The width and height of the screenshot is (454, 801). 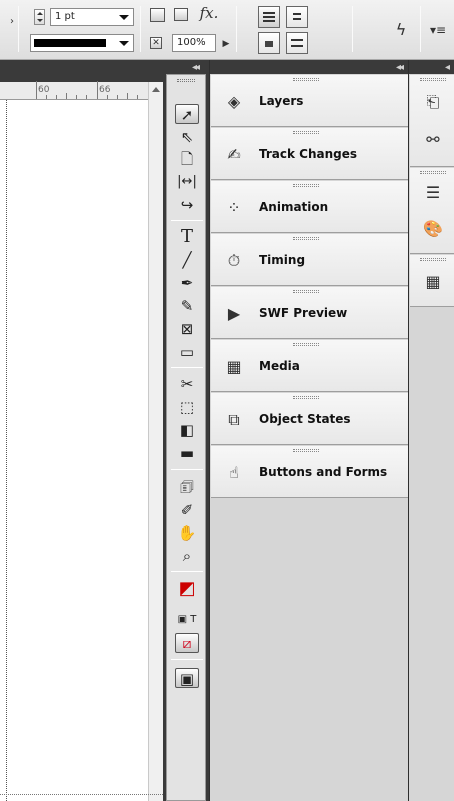 What do you see at coordinates (234, 313) in the screenshot?
I see `swf-preview-icon: ▶` at bounding box center [234, 313].